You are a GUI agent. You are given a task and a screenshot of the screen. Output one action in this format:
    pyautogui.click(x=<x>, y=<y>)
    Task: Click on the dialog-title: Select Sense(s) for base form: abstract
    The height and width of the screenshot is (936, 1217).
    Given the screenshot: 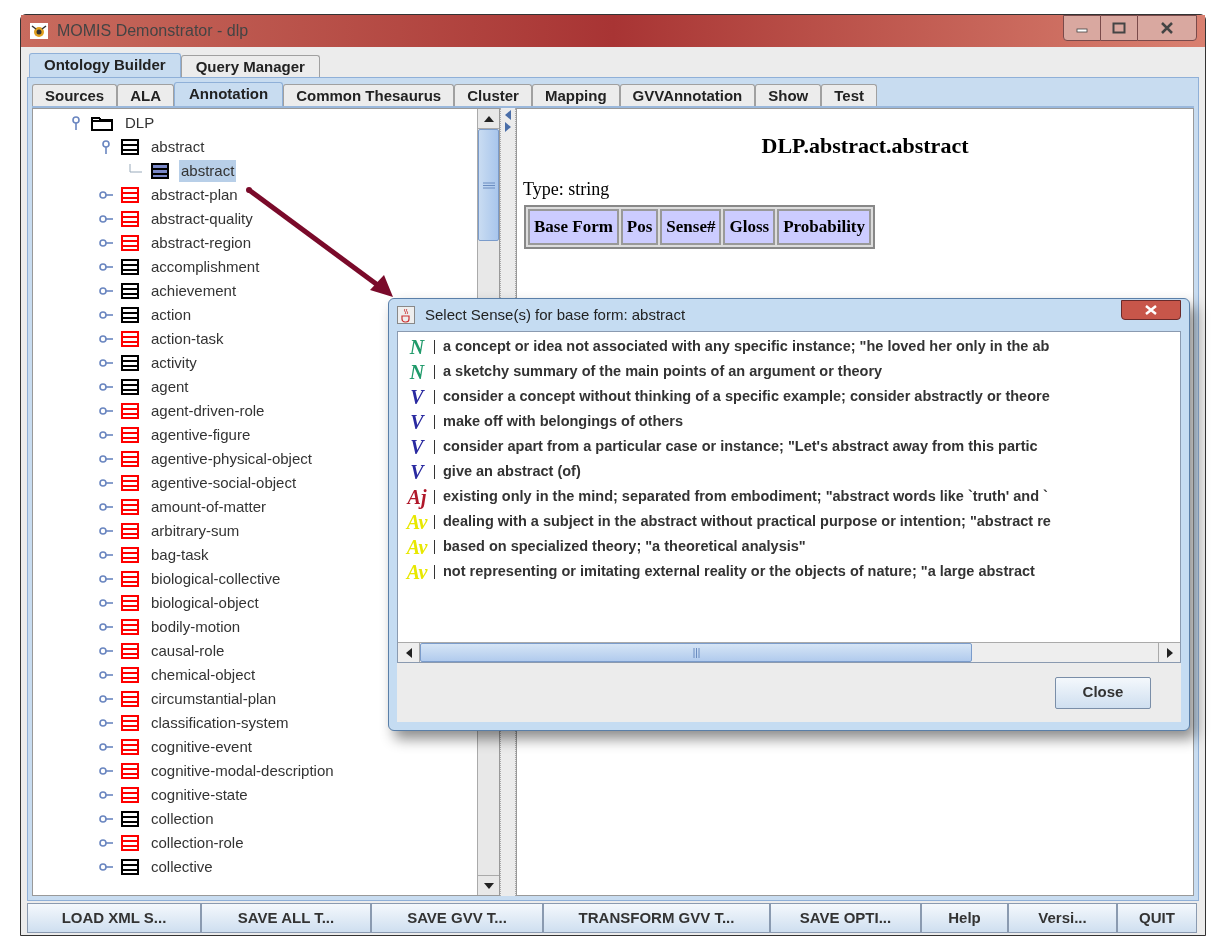 What is the action you would take?
    pyautogui.click(x=555, y=314)
    